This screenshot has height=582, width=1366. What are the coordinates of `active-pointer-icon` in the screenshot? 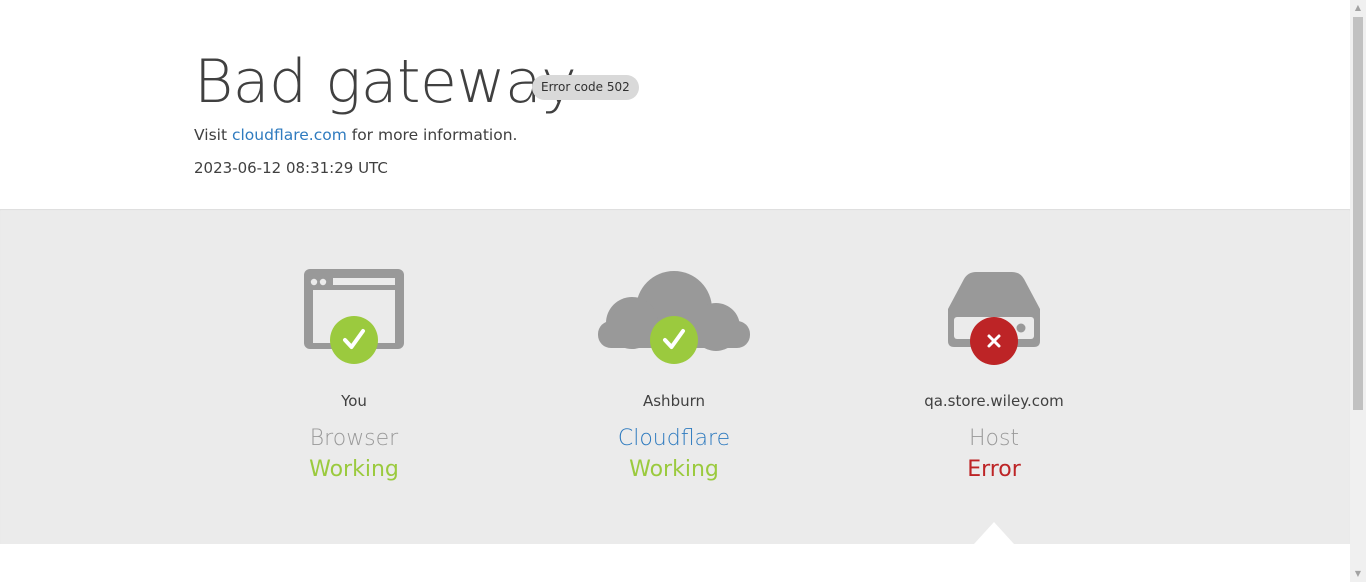 It's located at (994, 533).